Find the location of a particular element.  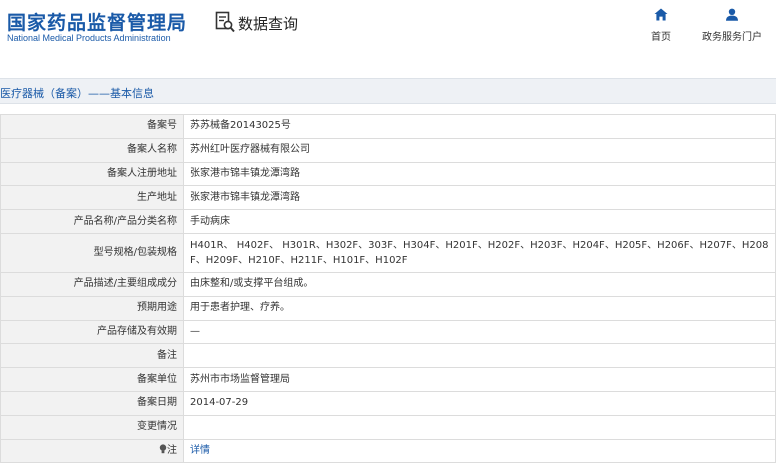

nav-home: 首页 is located at coordinates (661, 25).